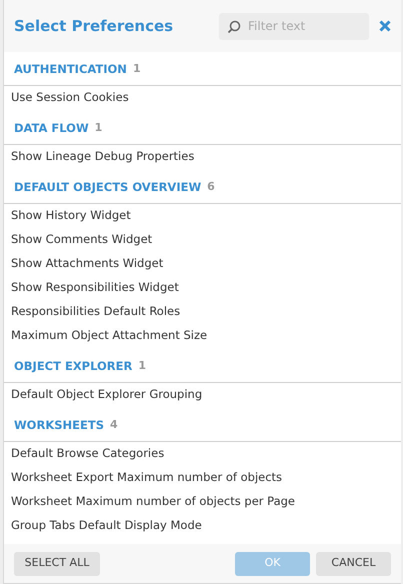  Describe the element at coordinates (234, 27) in the screenshot. I see `search-icon` at that location.